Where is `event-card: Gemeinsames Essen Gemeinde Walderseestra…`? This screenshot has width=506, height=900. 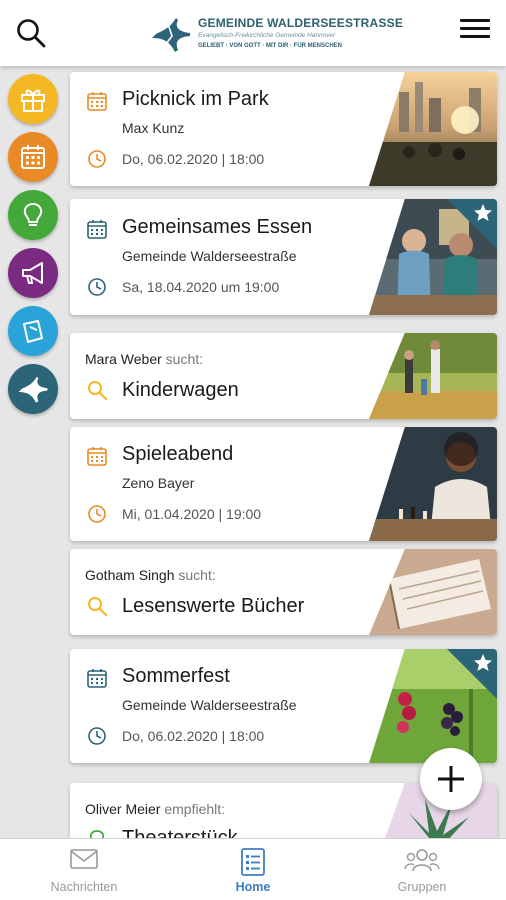 event-card: Gemeinsames Essen Gemeinde Walderseestra… is located at coordinates (283, 257).